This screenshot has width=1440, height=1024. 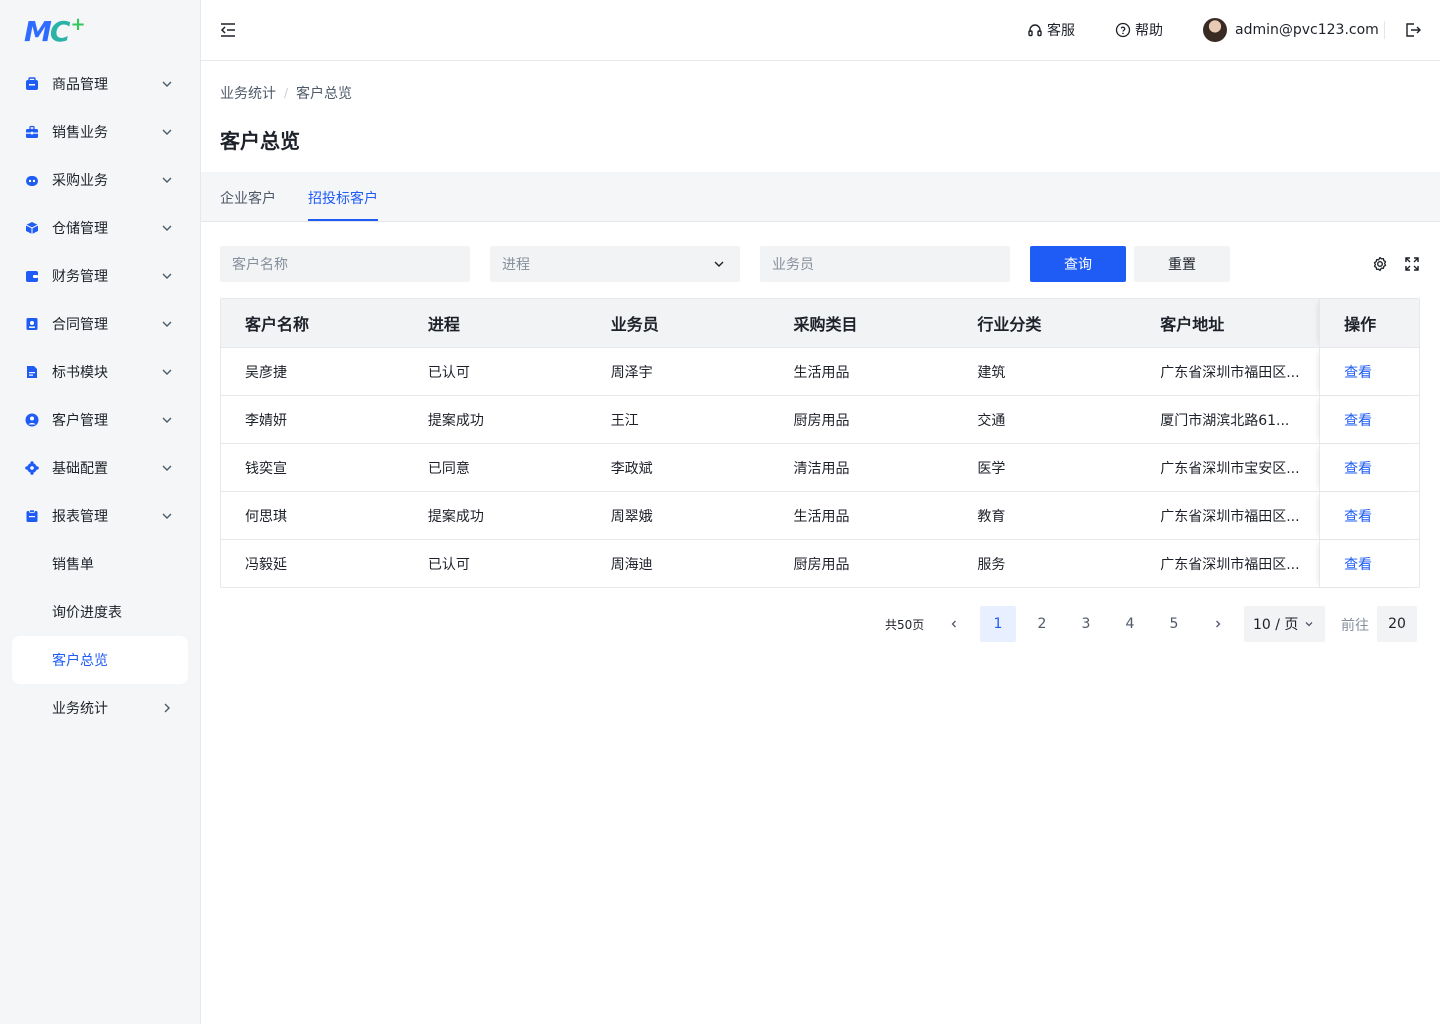 I want to click on sidebar-item-sales: 销售业务, so click(x=100, y=132).